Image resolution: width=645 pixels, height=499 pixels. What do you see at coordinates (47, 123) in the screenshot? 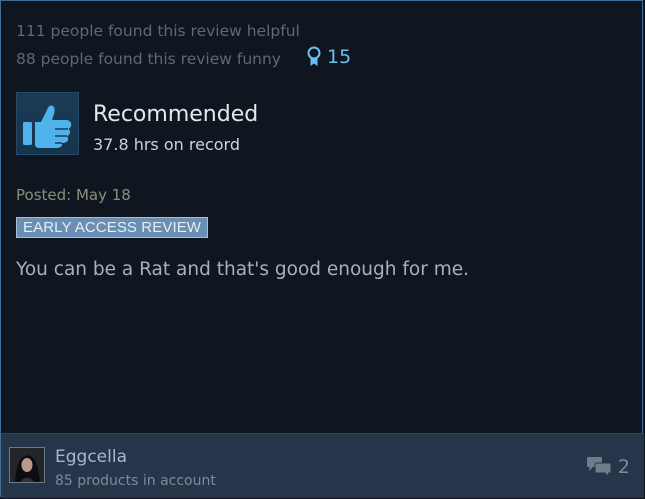
I see `recommendation-thumb` at bounding box center [47, 123].